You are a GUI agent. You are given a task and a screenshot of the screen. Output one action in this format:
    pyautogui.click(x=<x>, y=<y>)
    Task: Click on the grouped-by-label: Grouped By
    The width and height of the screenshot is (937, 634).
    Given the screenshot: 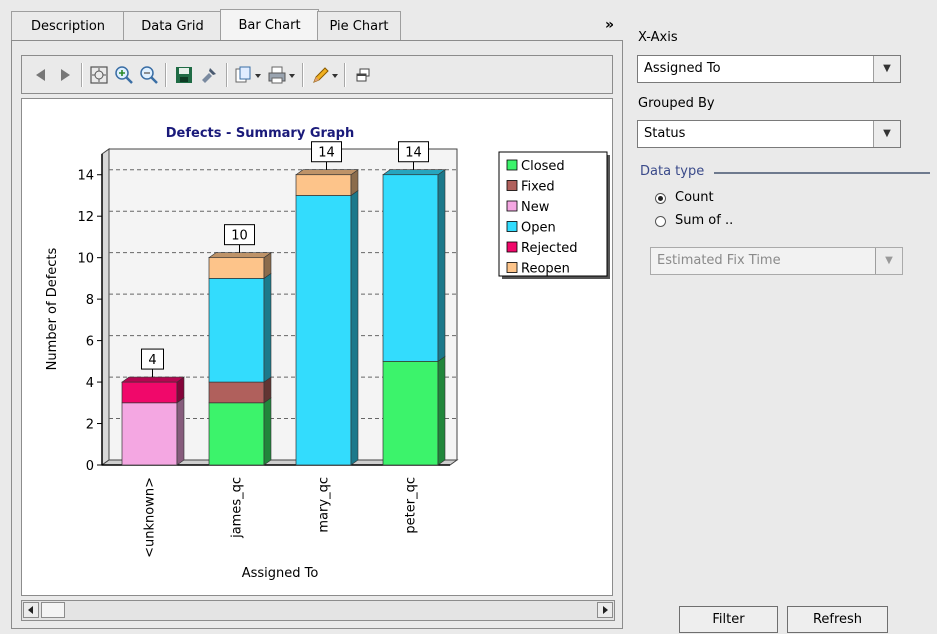 What is the action you would take?
    pyautogui.click(x=676, y=103)
    